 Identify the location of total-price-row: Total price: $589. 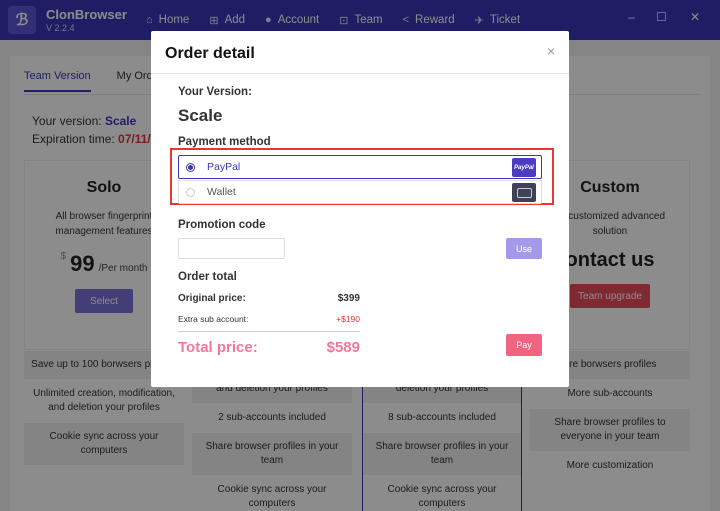
(269, 347).